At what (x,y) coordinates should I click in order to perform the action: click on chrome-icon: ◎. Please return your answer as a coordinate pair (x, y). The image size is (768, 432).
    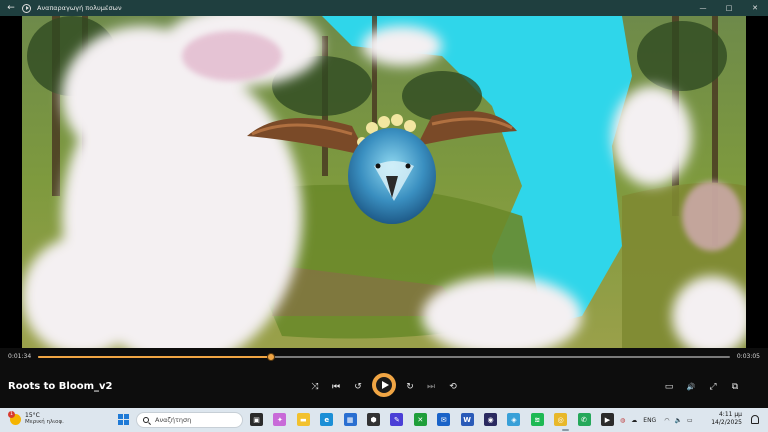
    Looking at the image, I should click on (561, 419).